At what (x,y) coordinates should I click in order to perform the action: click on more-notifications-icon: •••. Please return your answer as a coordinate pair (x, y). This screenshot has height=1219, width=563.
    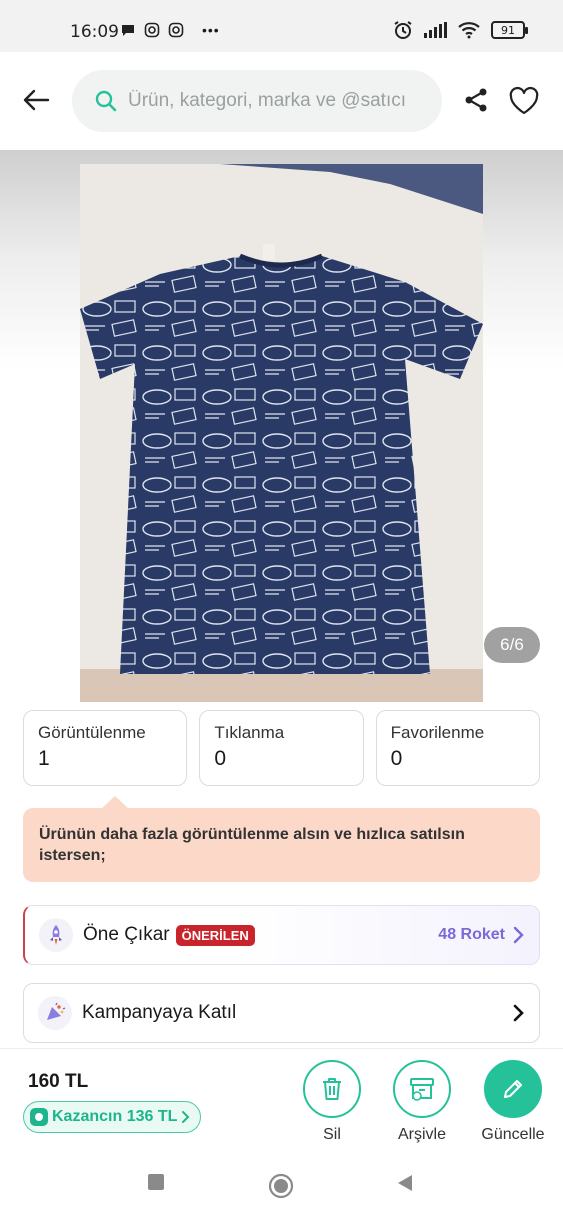
    Looking at the image, I should click on (211, 30).